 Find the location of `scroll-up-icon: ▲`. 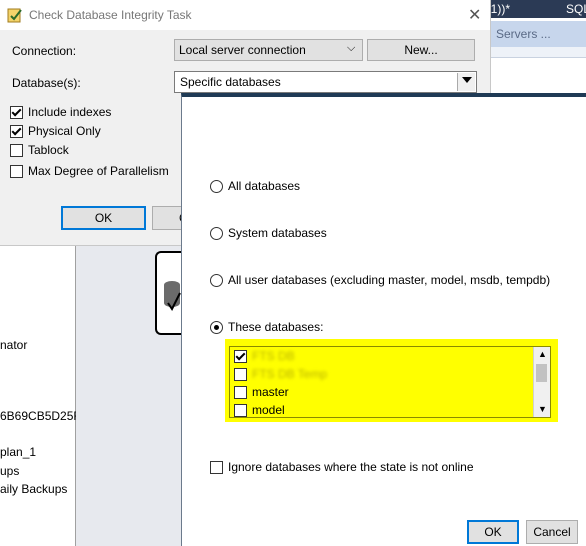

scroll-up-icon: ▲ is located at coordinates (542, 354).